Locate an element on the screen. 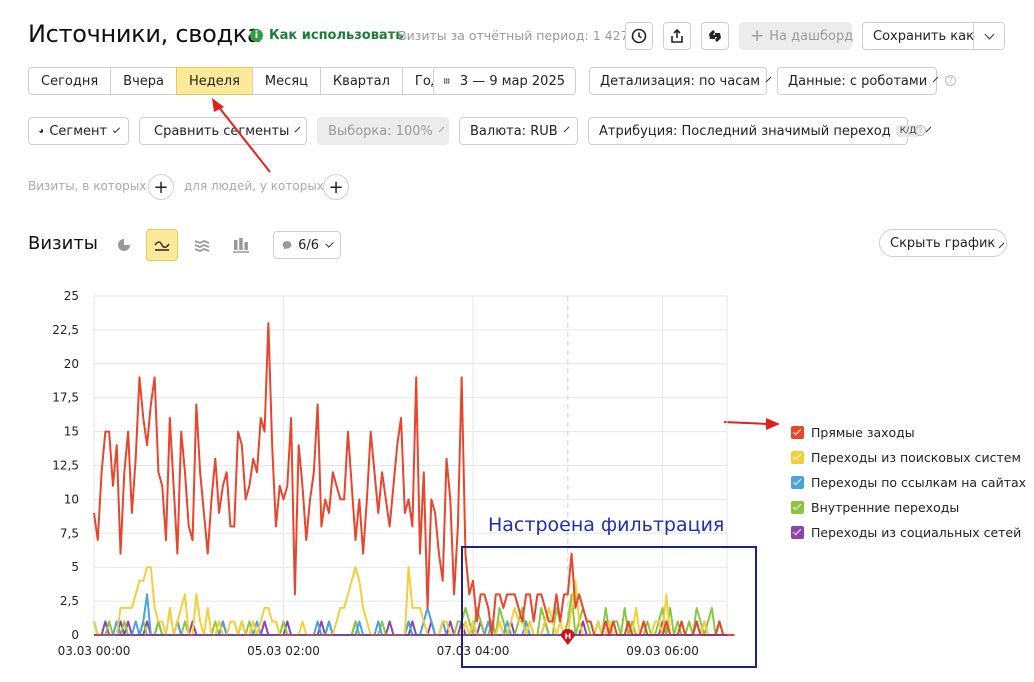  legend-item: Переходы из поисковых систем is located at coordinates (908, 457).